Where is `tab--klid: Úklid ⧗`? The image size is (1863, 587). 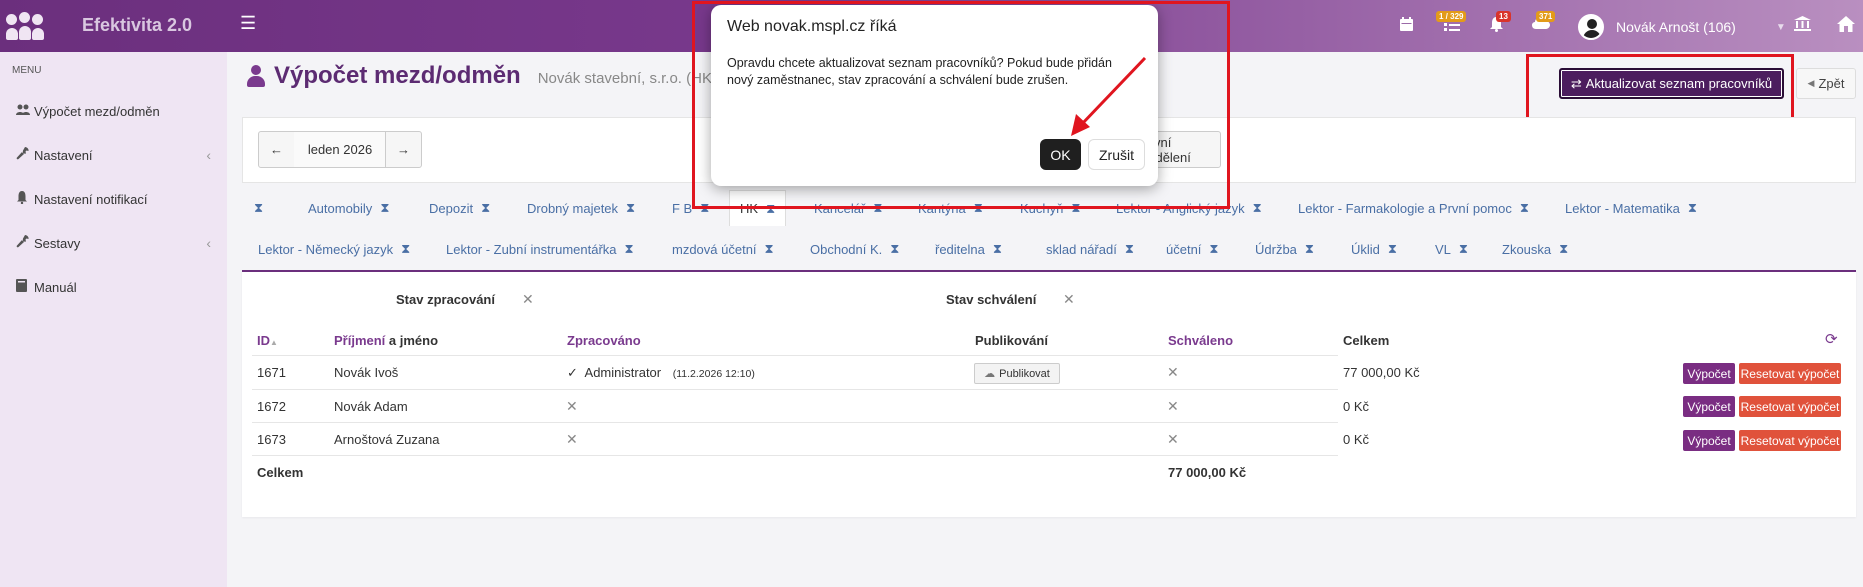
tab--klid: Úklid ⧗ is located at coordinates (1374, 249).